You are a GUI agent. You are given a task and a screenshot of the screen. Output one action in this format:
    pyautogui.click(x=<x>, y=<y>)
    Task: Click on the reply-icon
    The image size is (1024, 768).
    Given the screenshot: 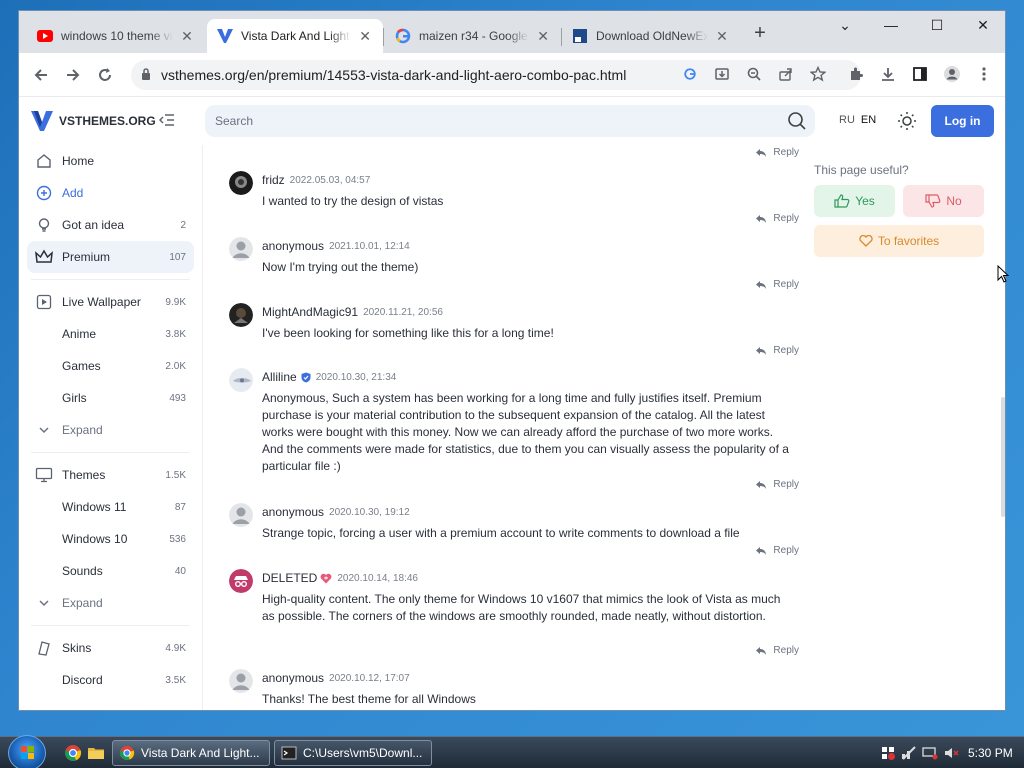 What is the action you would take?
    pyautogui.click(x=761, y=152)
    